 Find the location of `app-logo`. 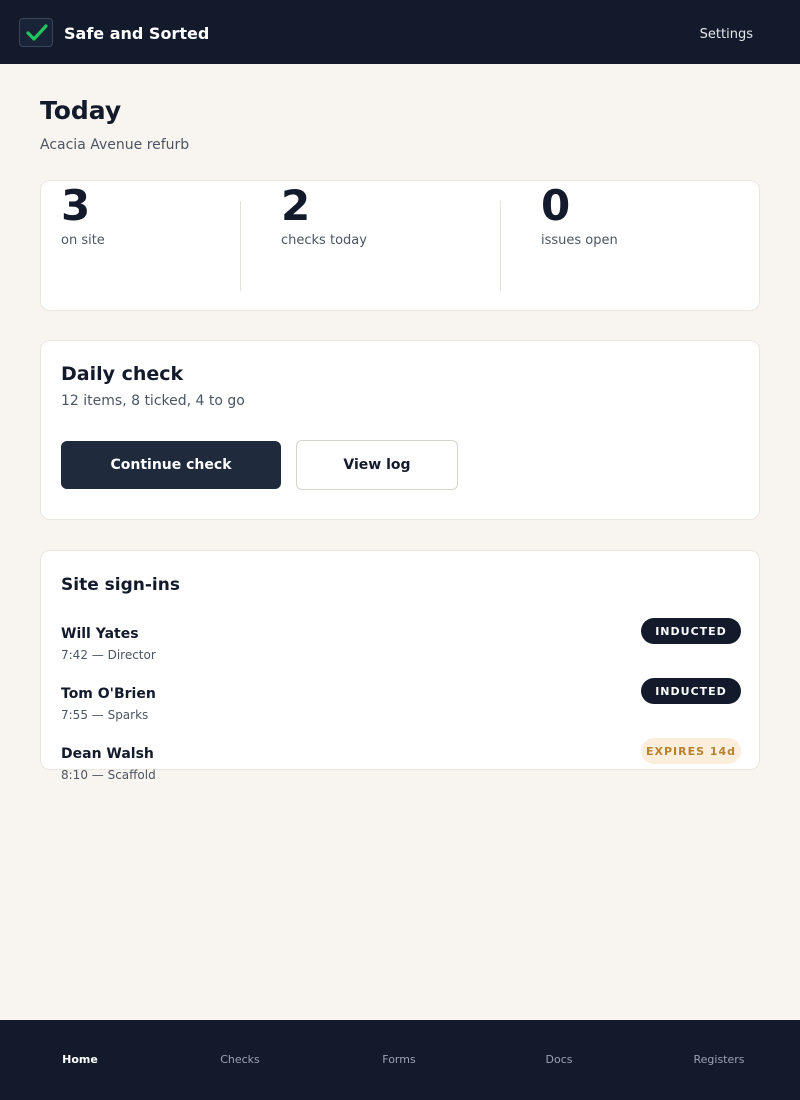

app-logo is located at coordinates (36, 32).